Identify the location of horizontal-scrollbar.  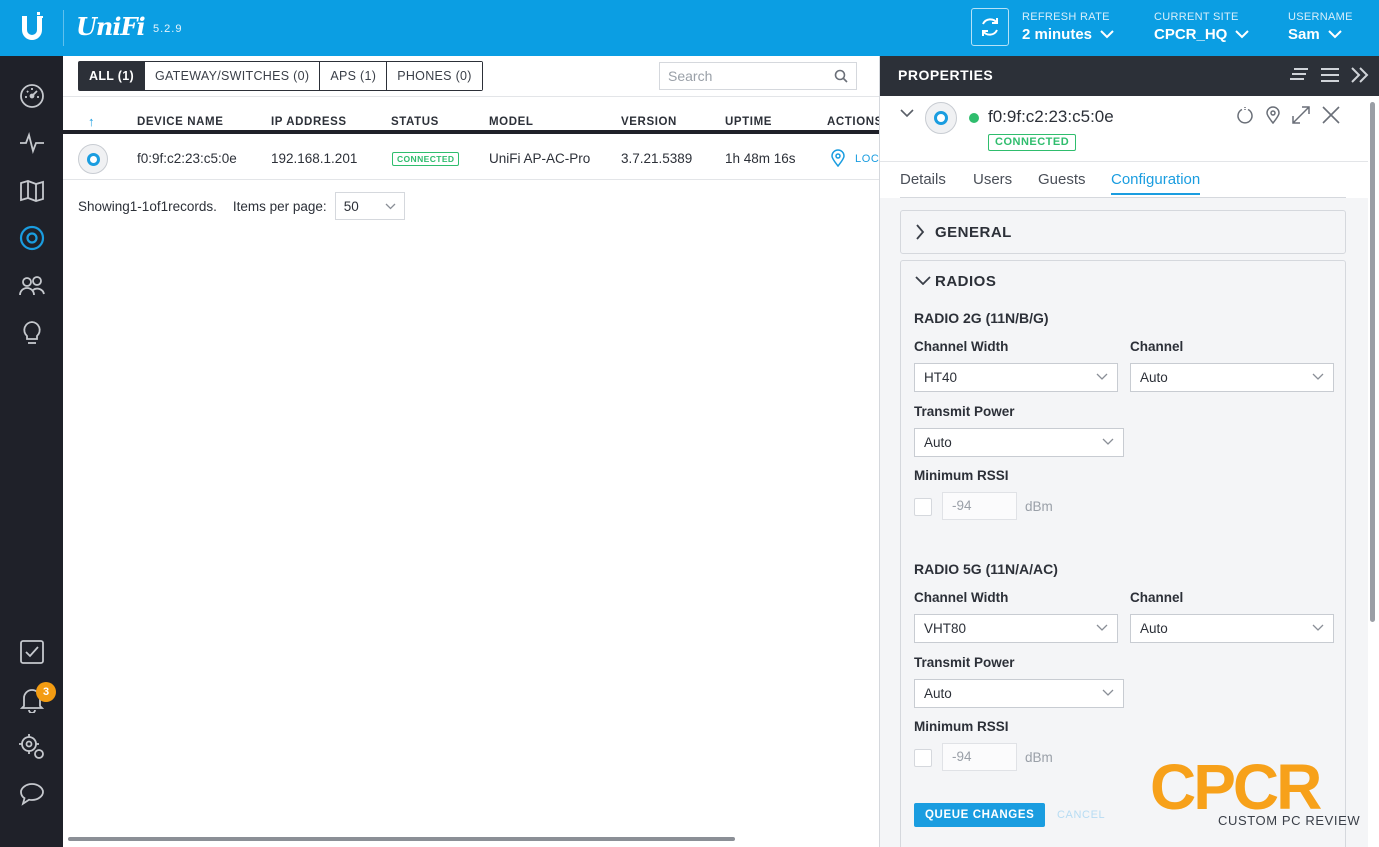
(401, 839).